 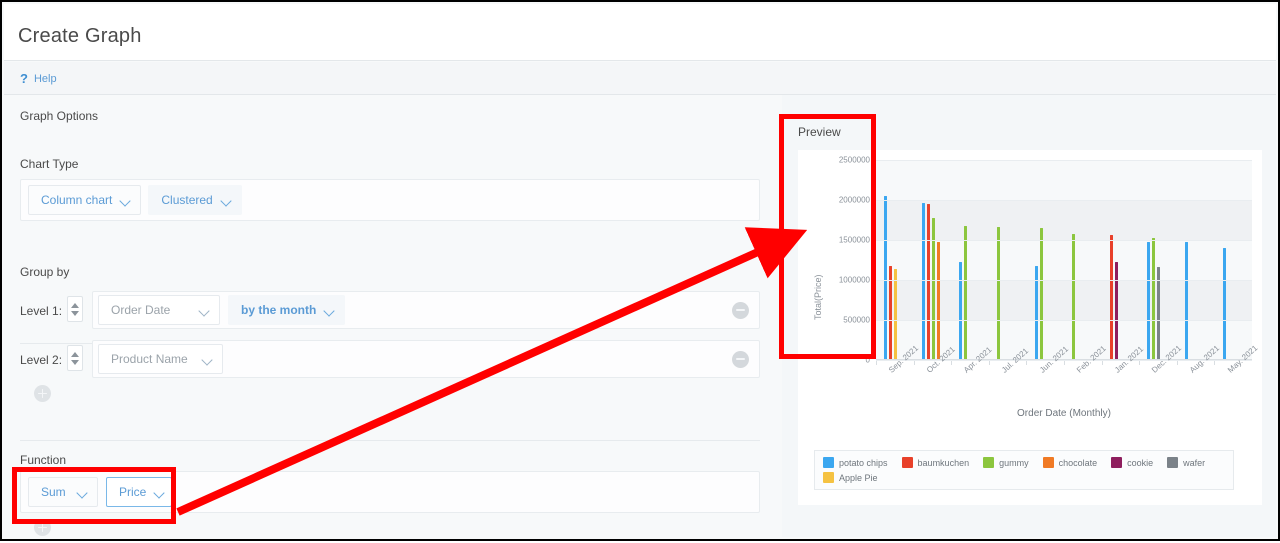 What do you see at coordinates (41, 360) in the screenshot?
I see `level-2-label: Level 2:` at bounding box center [41, 360].